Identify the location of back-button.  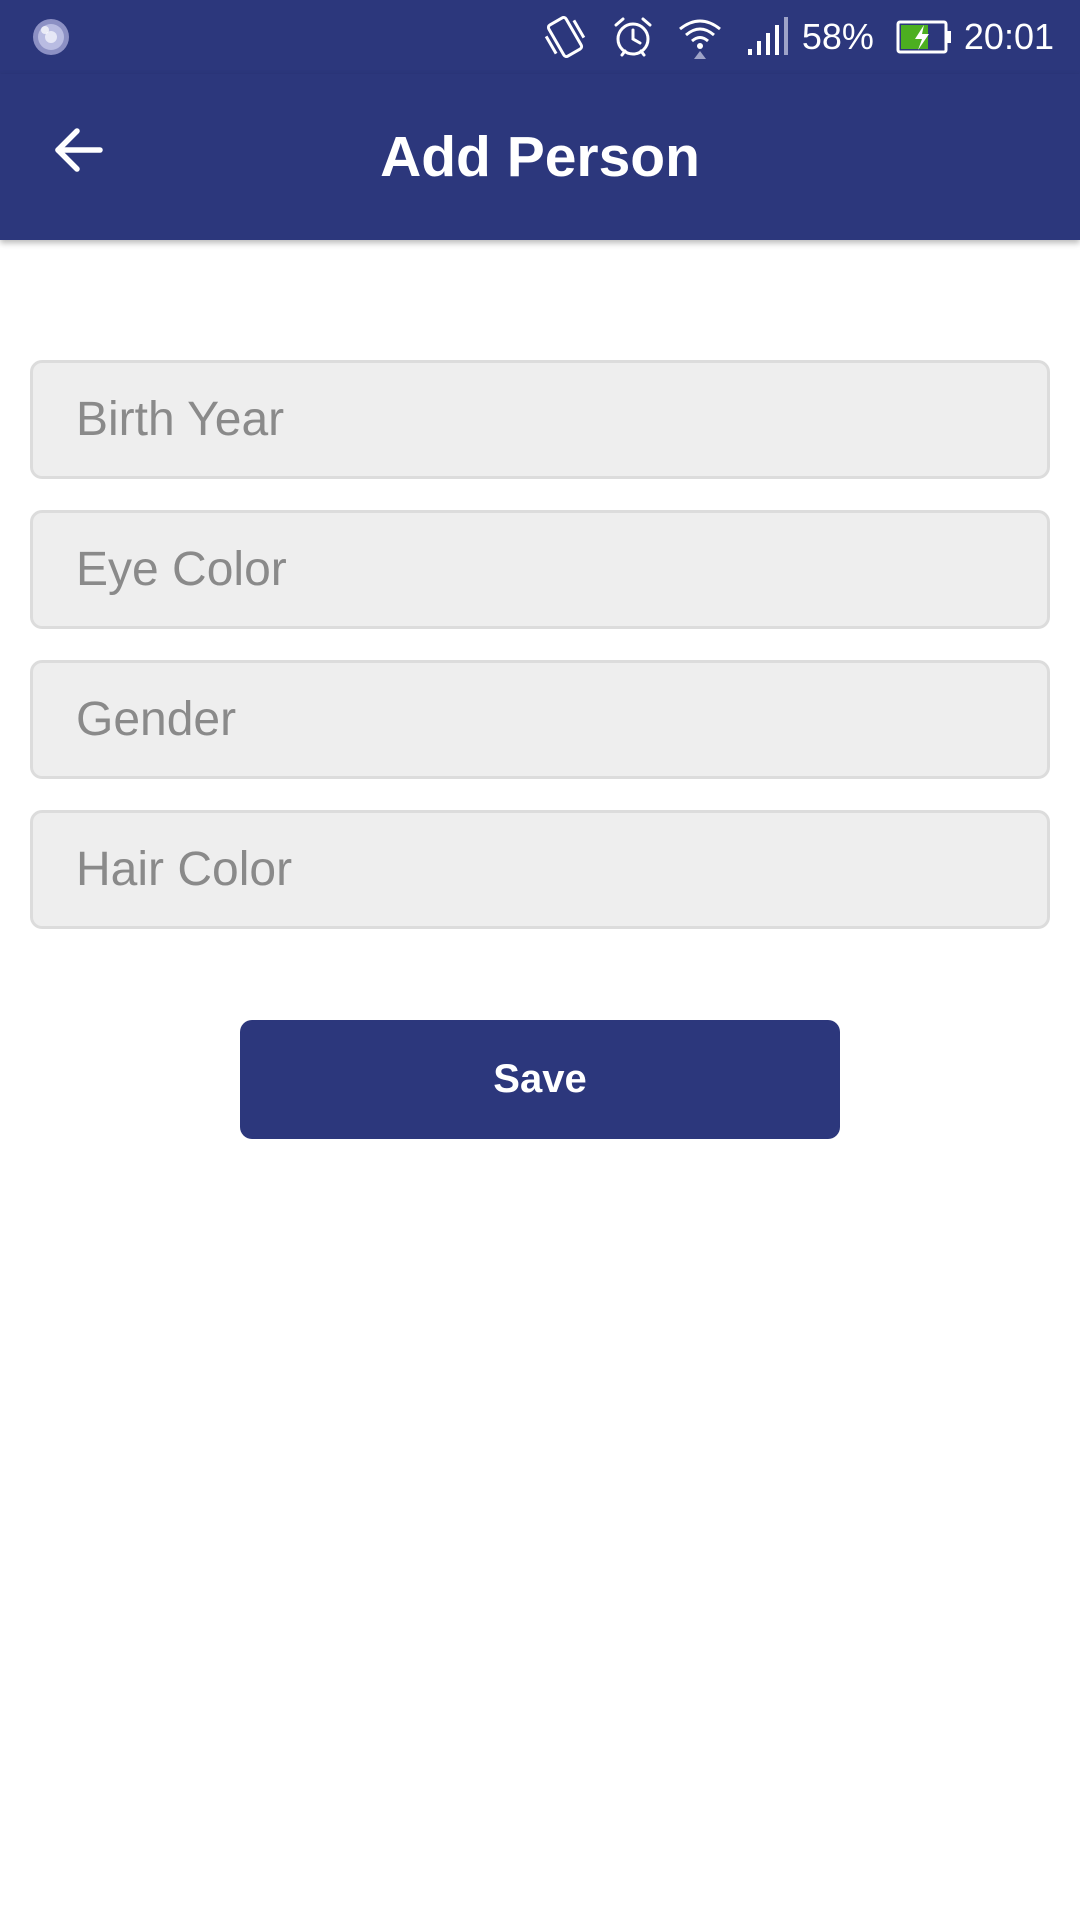
(78, 152).